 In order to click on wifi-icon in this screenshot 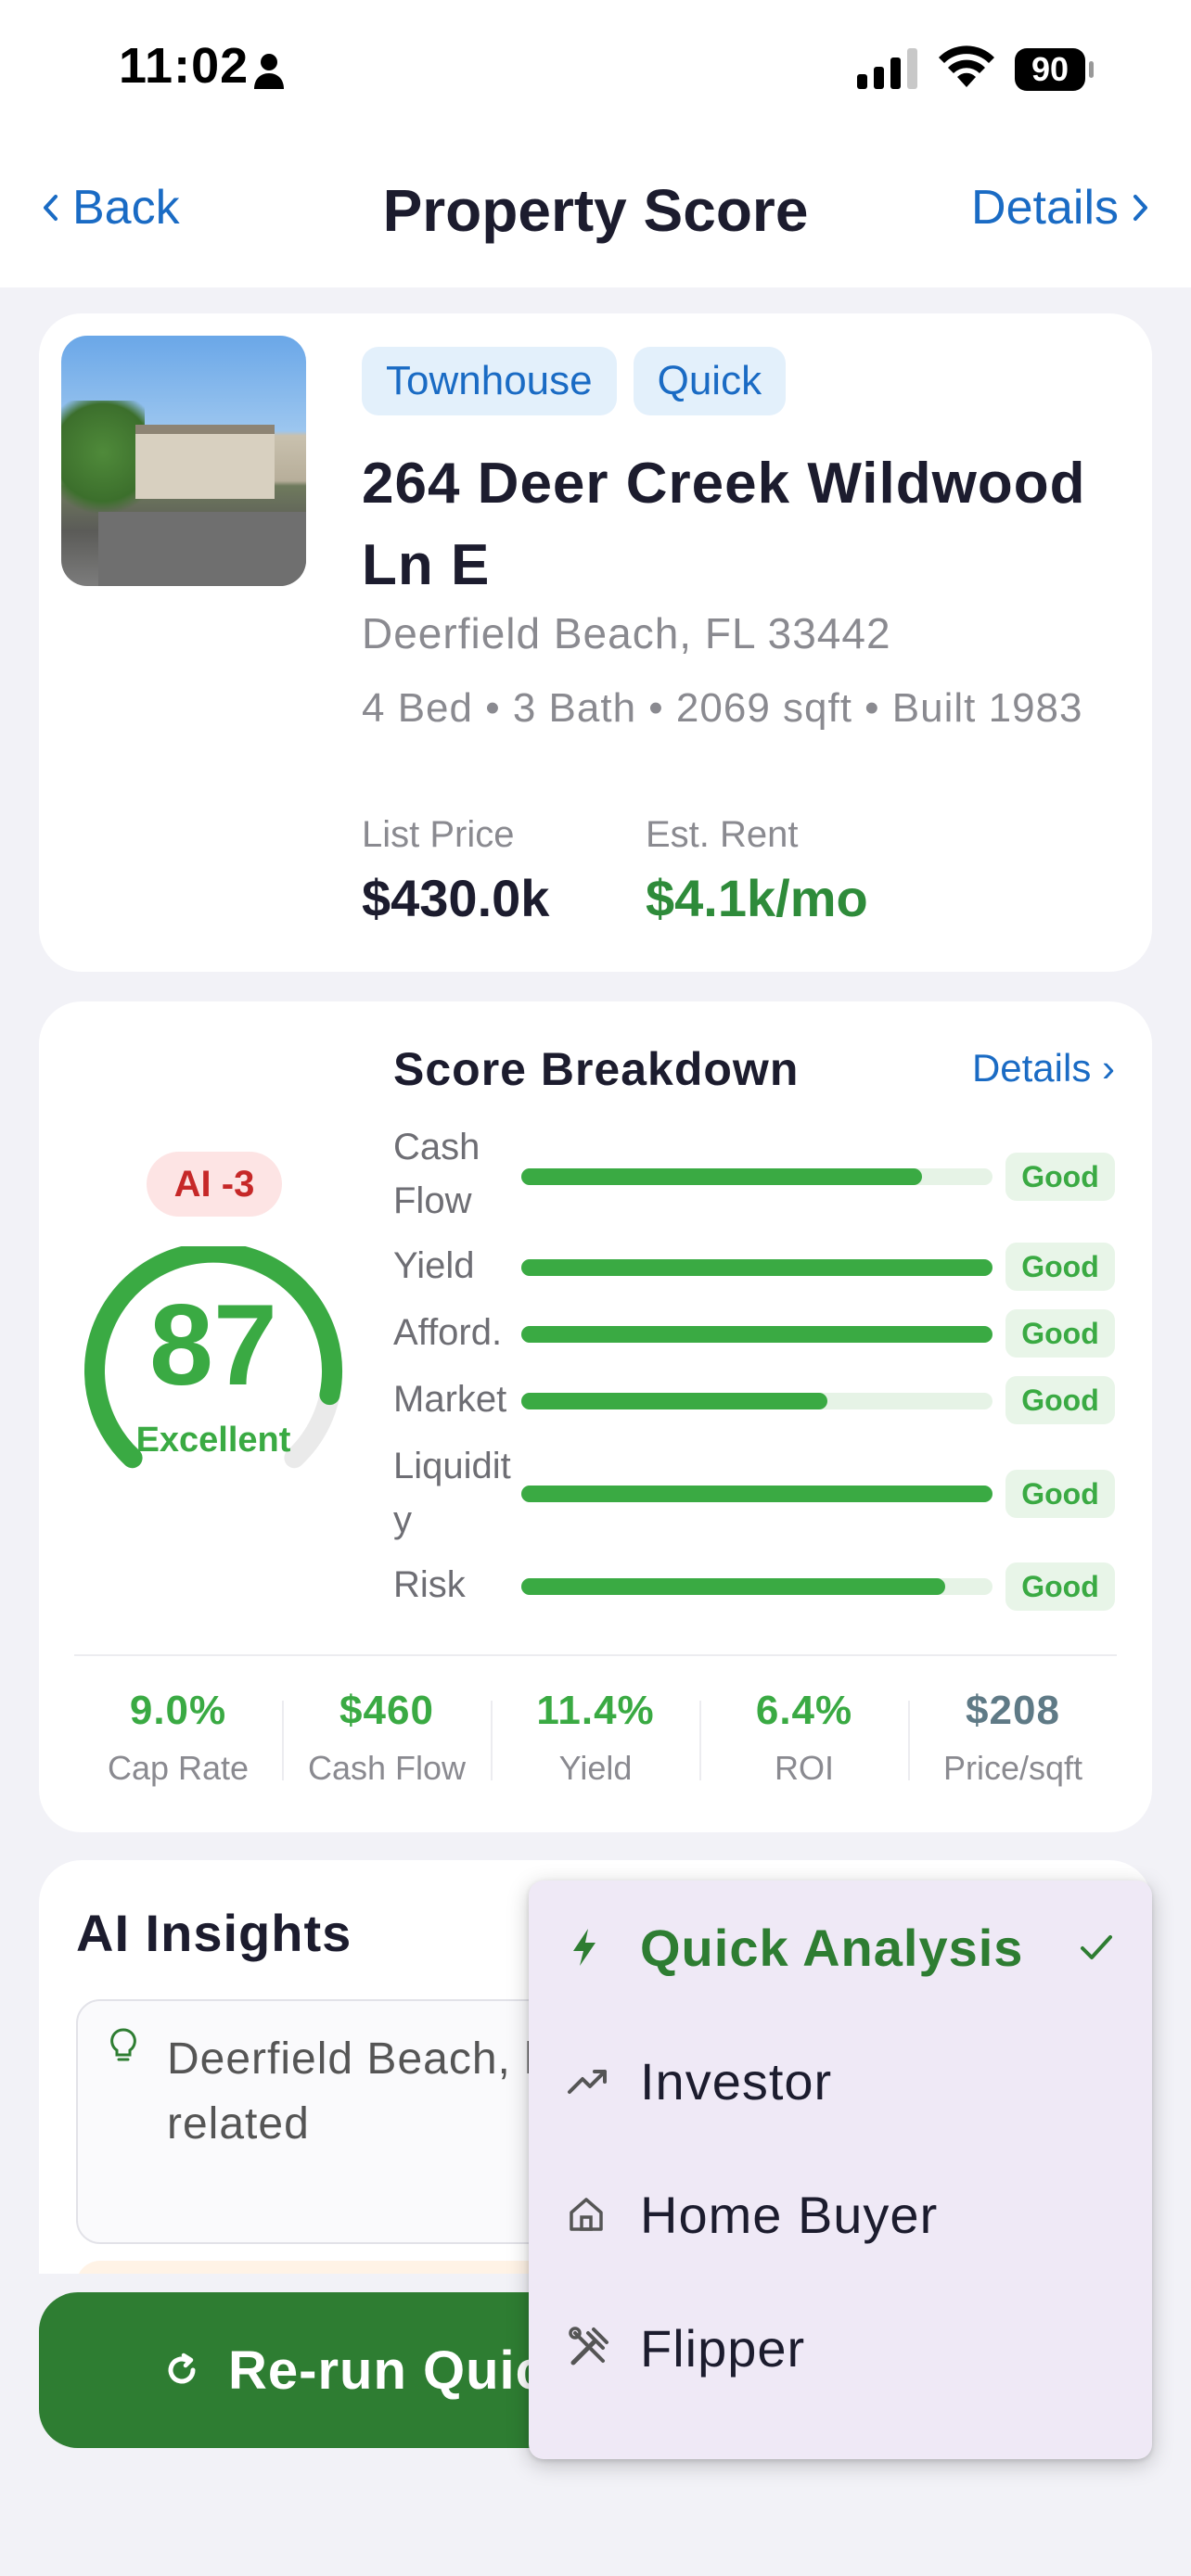, I will do `click(966, 66)`.